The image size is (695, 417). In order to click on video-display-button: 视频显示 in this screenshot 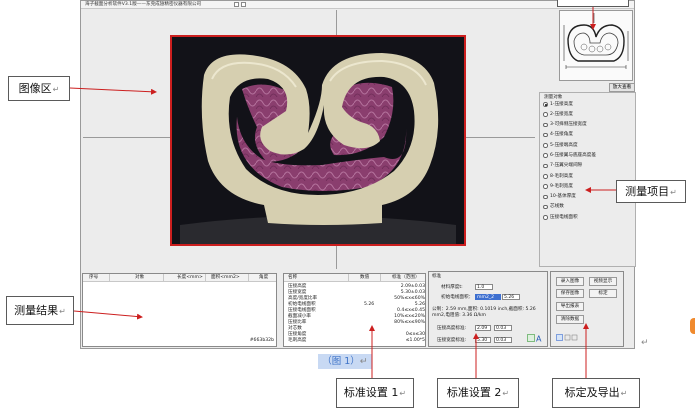, I will do `click(603, 281)`.